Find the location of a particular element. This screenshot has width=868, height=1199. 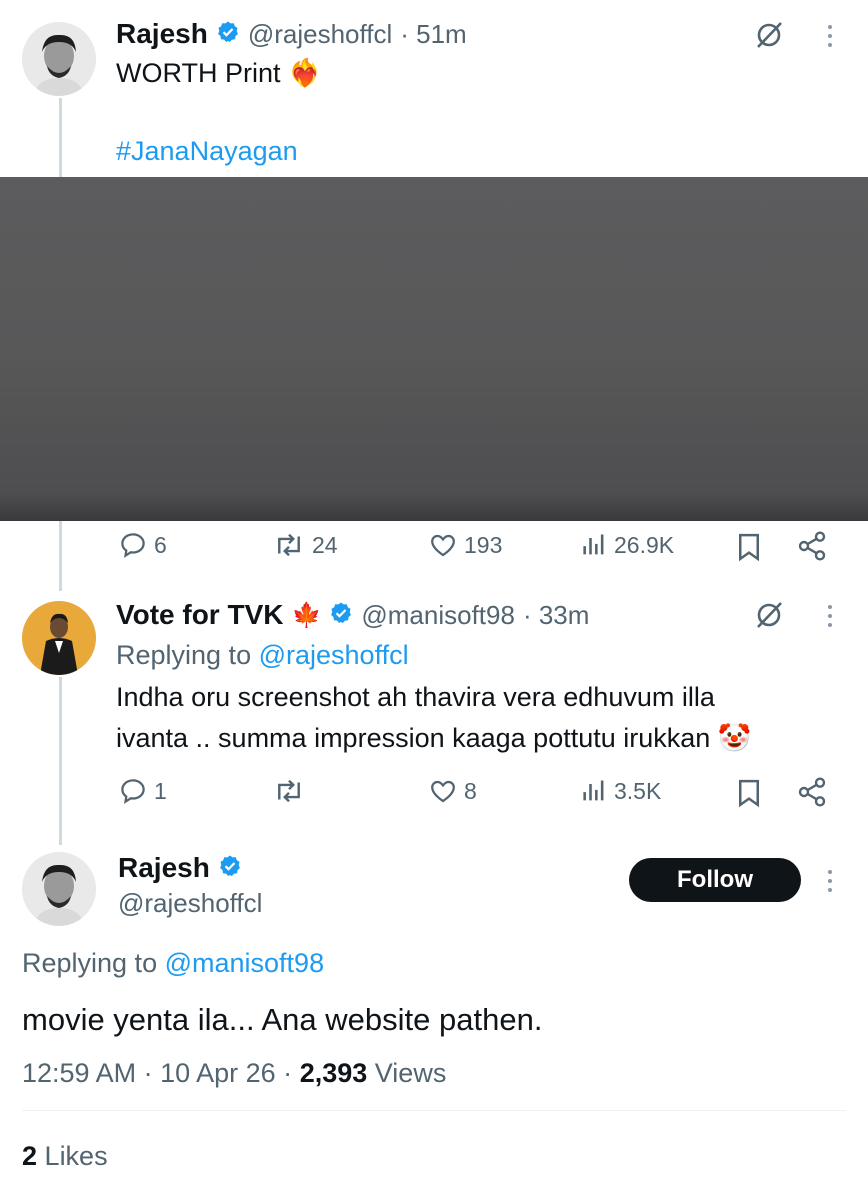

tweet1-header: Rajesh @rajeshoffcl · 51m is located at coordinates (291, 34).